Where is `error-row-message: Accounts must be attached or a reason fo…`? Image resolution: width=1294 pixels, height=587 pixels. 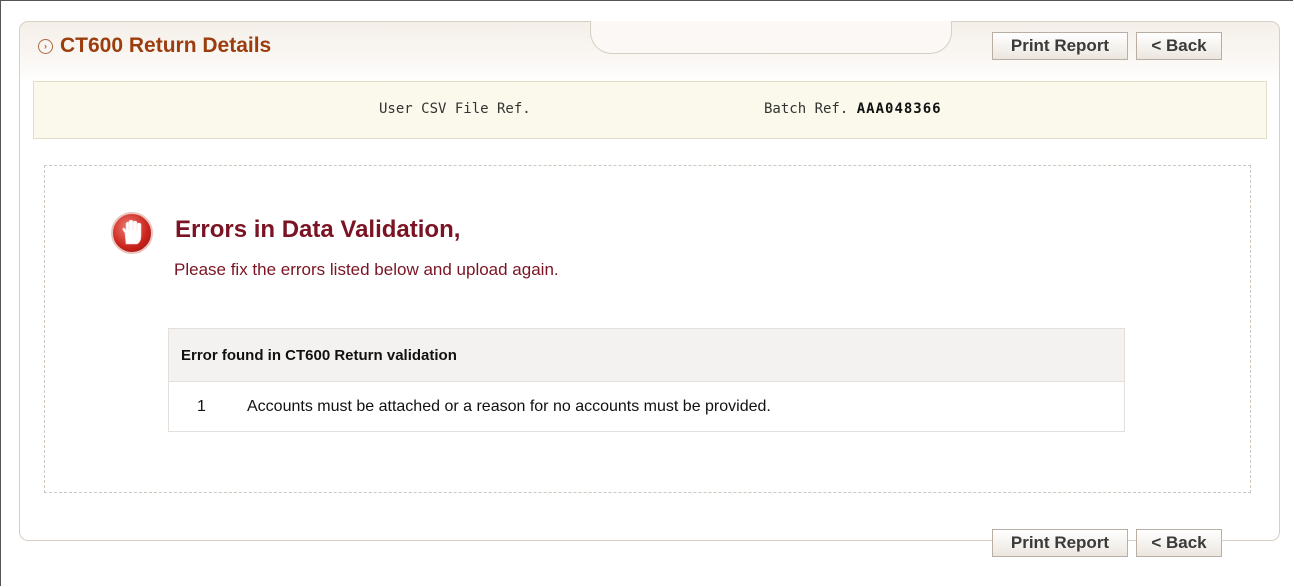
error-row-message: Accounts must be attached or a reason fo… is located at coordinates (509, 406).